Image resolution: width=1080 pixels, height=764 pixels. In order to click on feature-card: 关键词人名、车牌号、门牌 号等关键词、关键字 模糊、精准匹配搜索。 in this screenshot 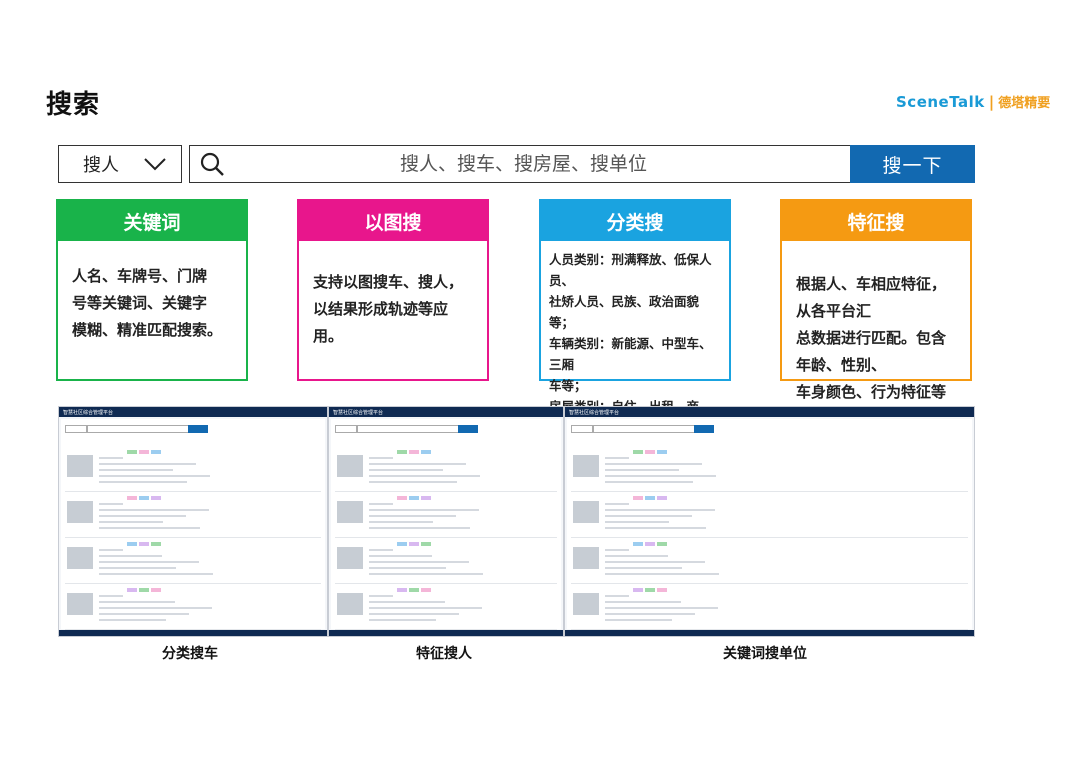, I will do `click(152, 290)`.